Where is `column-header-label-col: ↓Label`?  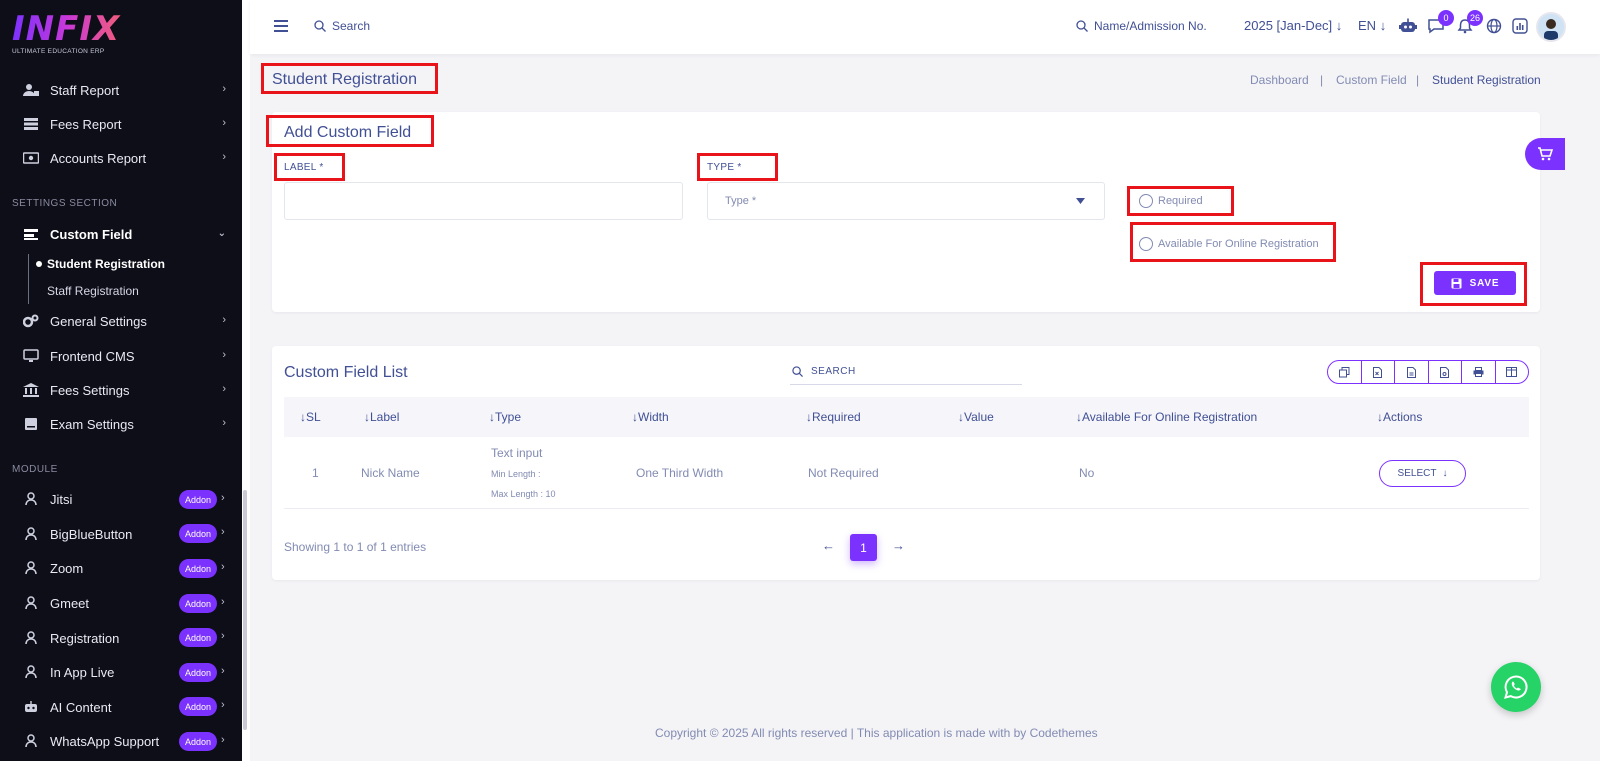 column-header-label-col: ↓Label is located at coordinates (381, 417).